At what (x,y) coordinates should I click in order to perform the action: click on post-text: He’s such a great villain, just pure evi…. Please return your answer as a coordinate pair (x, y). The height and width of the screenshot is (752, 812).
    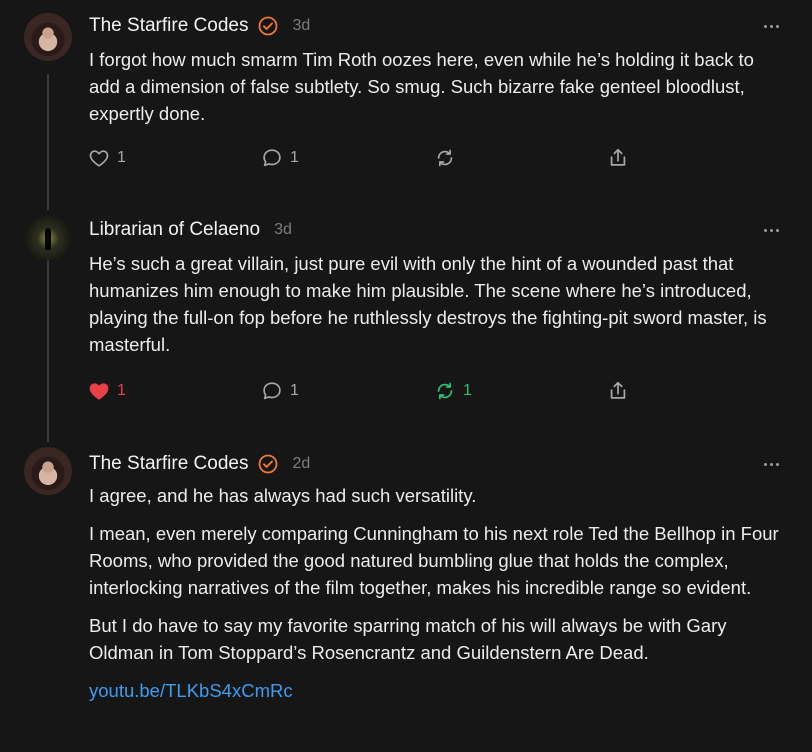
    Looking at the image, I should click on (428, 304).